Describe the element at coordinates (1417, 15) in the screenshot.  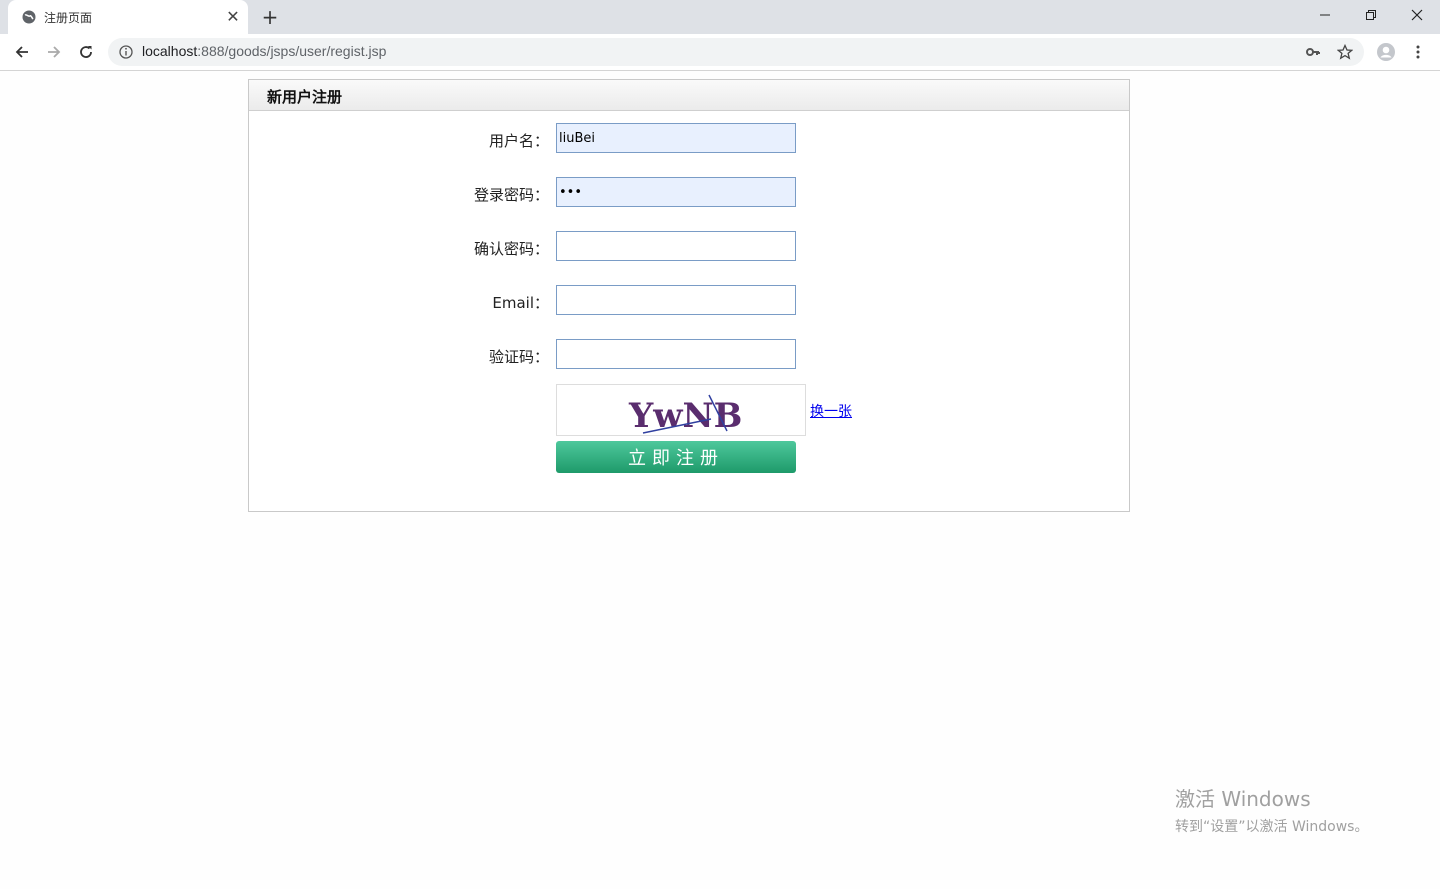
I see `close-window-icon` at that location.